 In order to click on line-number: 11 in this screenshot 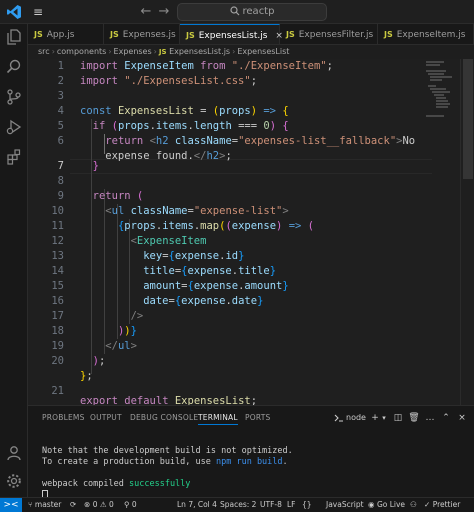, I will do `click(57, 226)`.